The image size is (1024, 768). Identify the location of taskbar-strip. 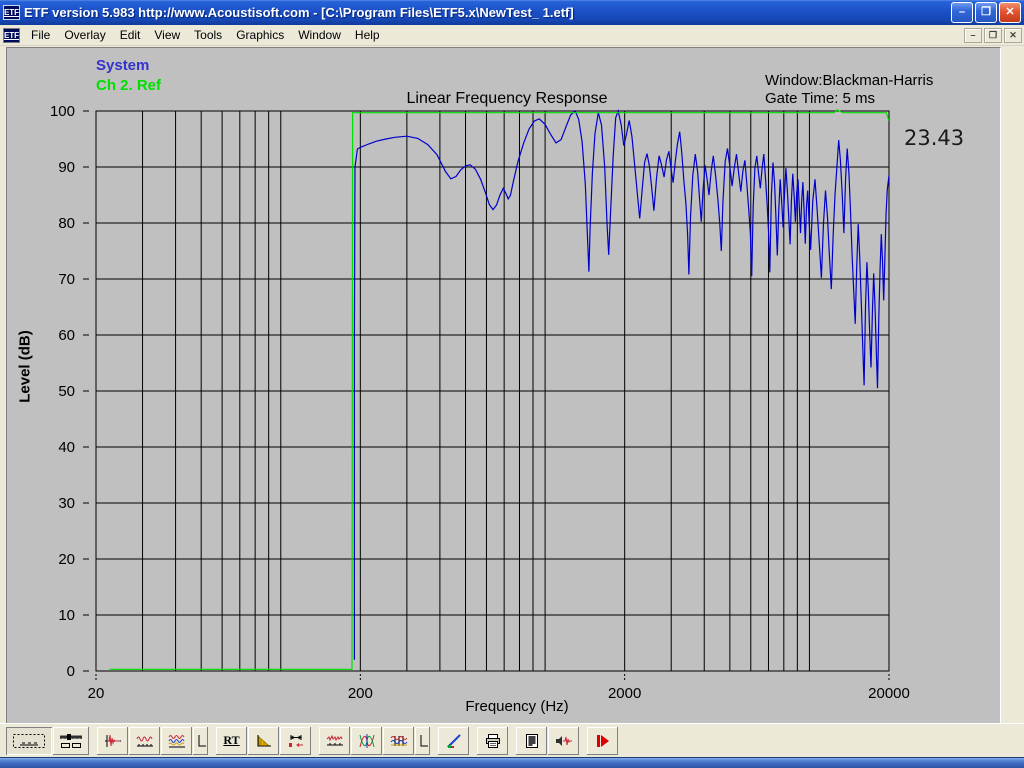
(512, 762).